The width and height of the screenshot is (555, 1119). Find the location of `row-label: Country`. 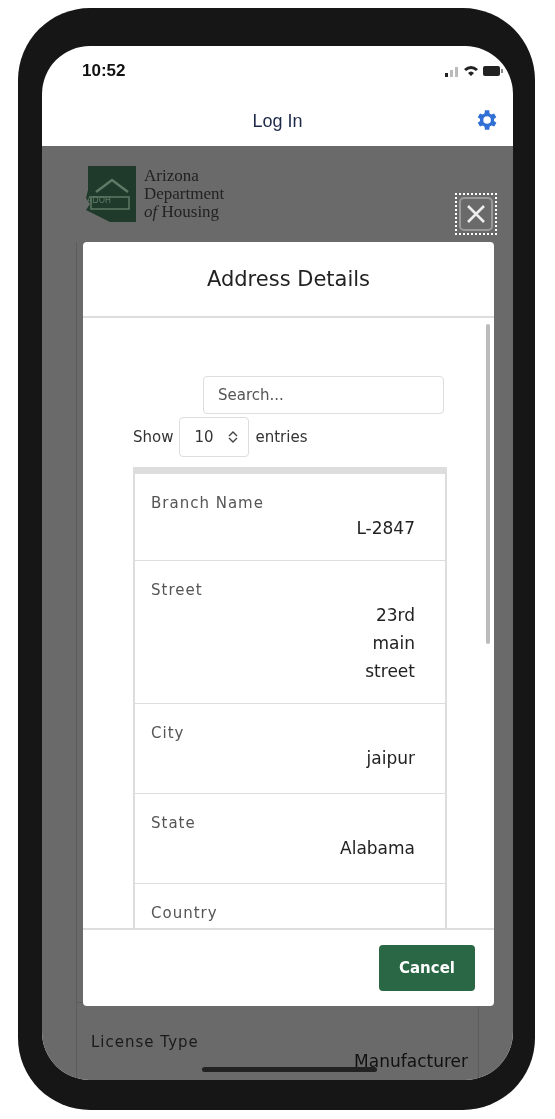

row-label: Country is located at coordinates (185, 913).